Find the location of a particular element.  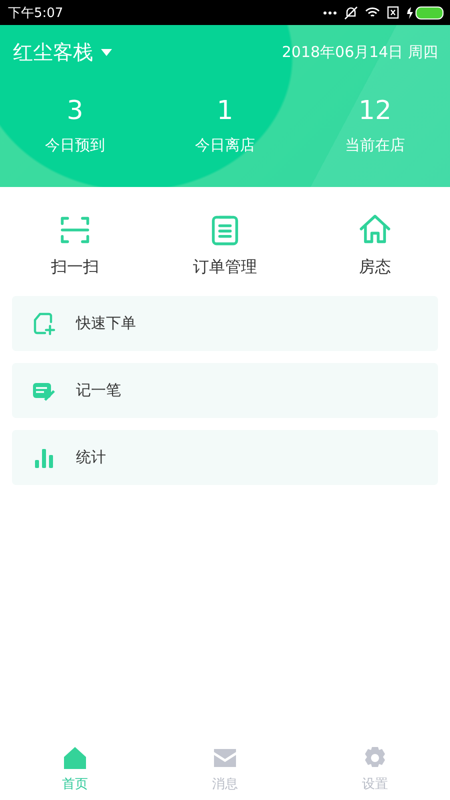

menu-item: 快速下单 is located at coordinates (225, 323).